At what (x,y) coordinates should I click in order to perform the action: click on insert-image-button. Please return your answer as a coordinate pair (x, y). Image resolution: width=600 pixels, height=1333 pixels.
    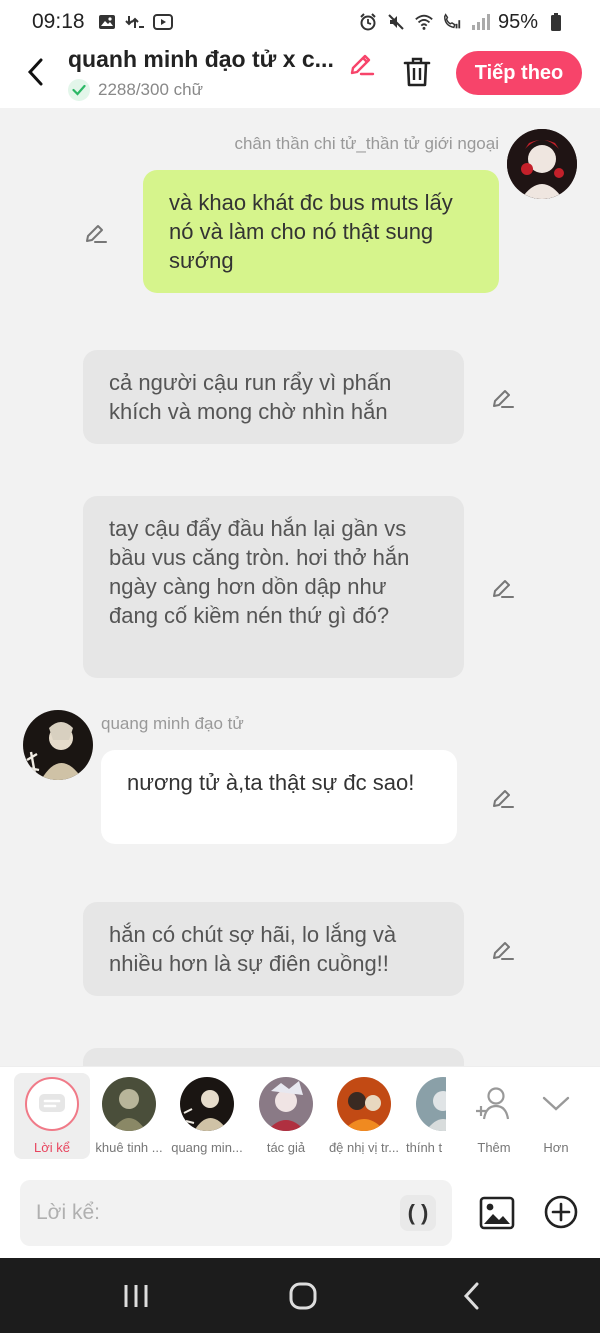
    Looking at the image, I should click on (497, 1213).